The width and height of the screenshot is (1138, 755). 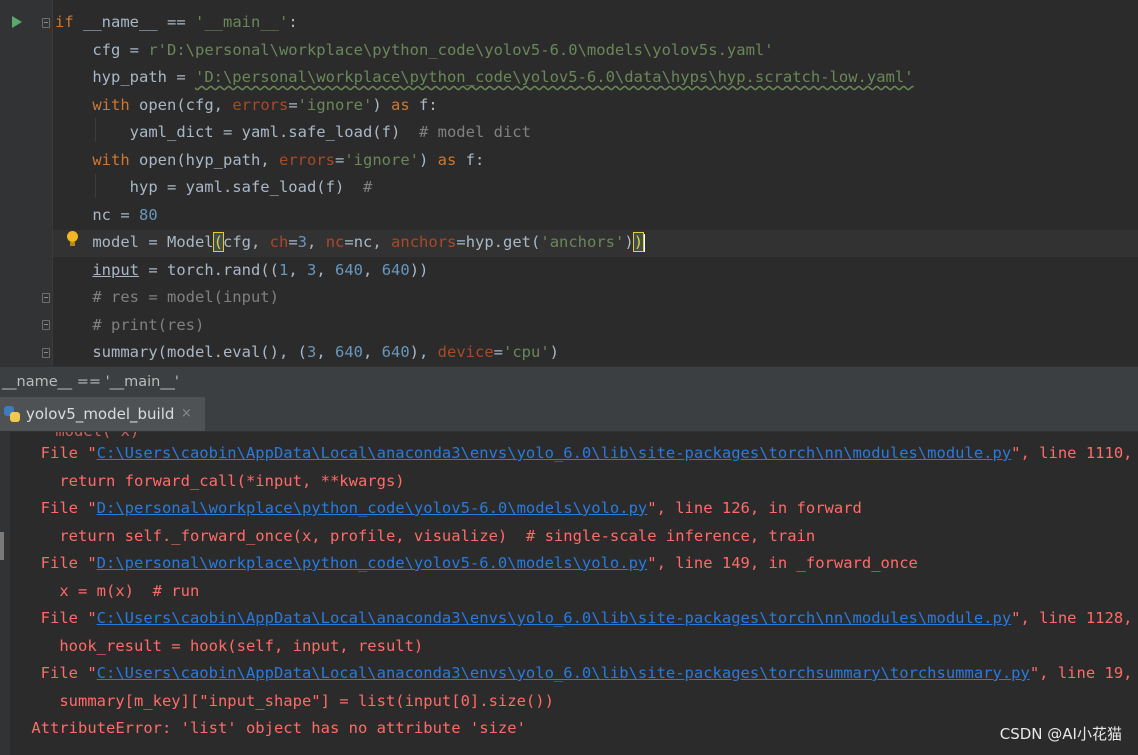 What do you see at coordinates (130, 324) in the screenshot?
I see `code-token: # print(res)` at bounding box center [130, 324].